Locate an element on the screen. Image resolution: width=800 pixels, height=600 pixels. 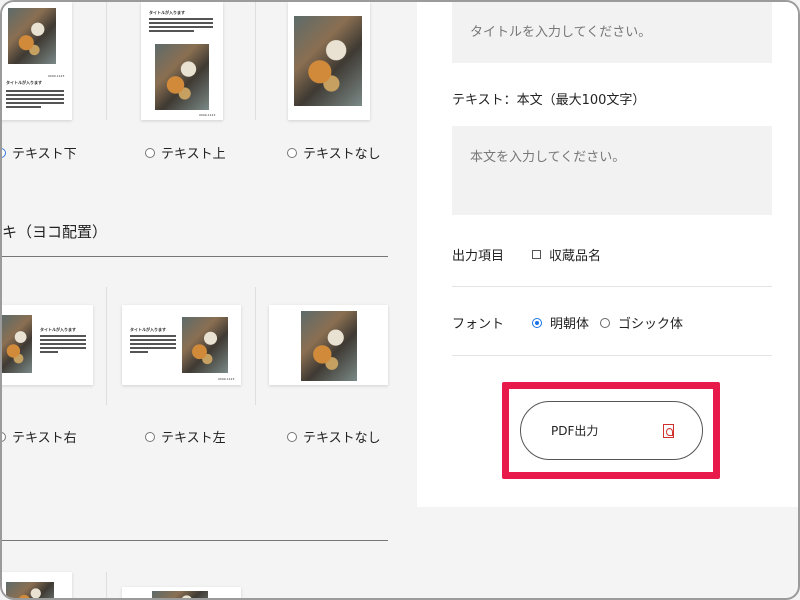
layout-thumb-text-left: タイトルが入ります 0000-1123 is located at coordinates (181, 345).